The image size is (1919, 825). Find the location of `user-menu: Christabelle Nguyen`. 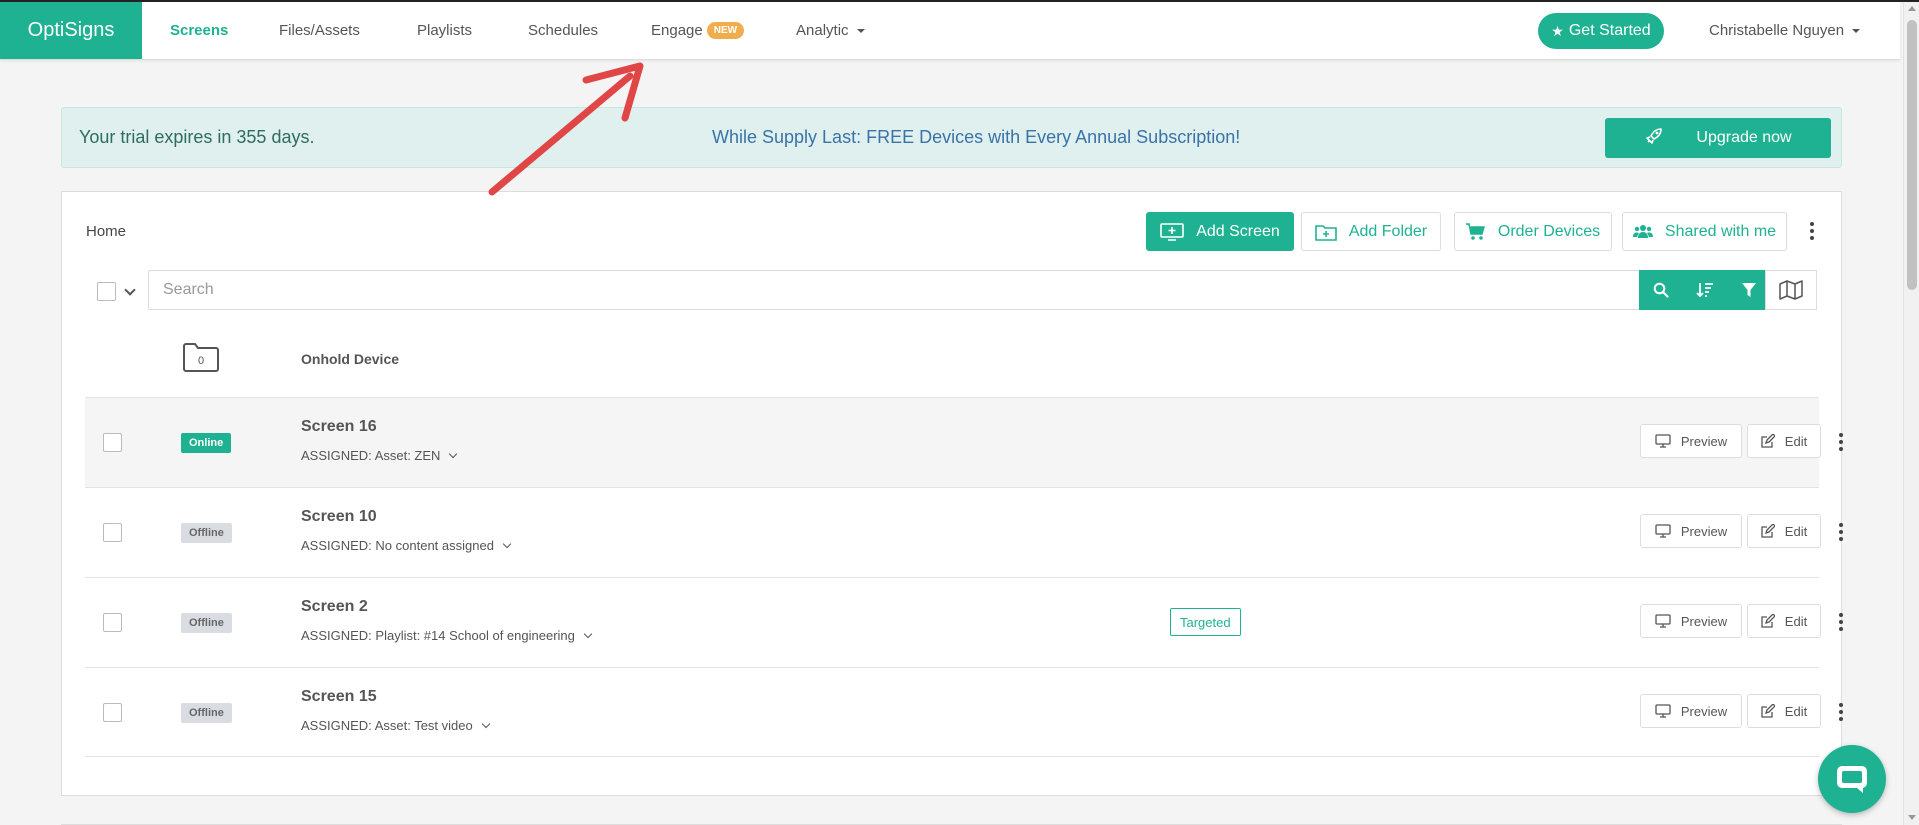

user-menu: Christabelle Nguyen is located at coordinates (1785, 30).